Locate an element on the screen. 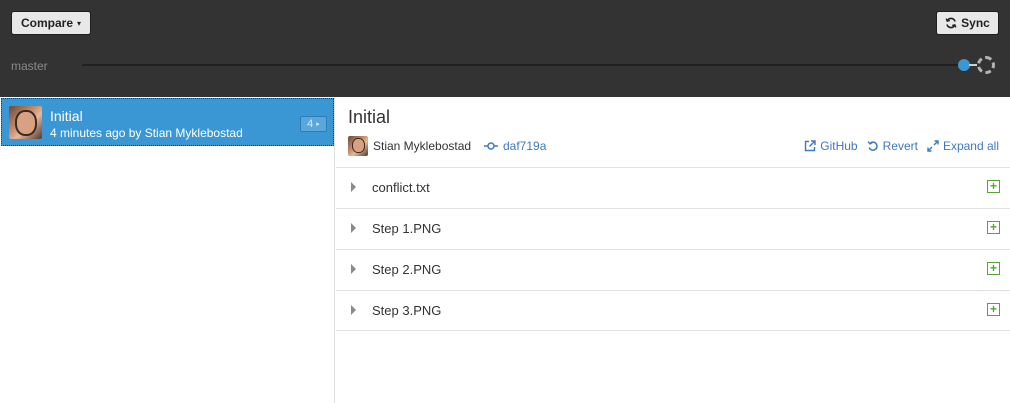 This screenshot has height=403, width=1010. commit-meta: 4 minutes ago by Stian Myklebostad is located at coordinates (146, 133).